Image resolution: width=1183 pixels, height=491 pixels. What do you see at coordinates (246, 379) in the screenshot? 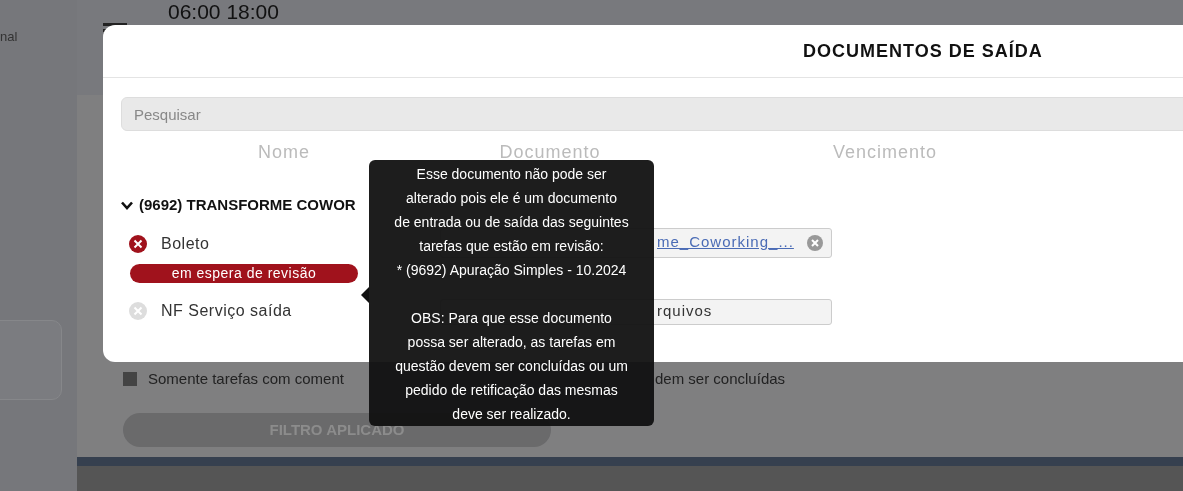
I see `filter-label: Somente tarefas com coment` at bounding box center [246, 379].